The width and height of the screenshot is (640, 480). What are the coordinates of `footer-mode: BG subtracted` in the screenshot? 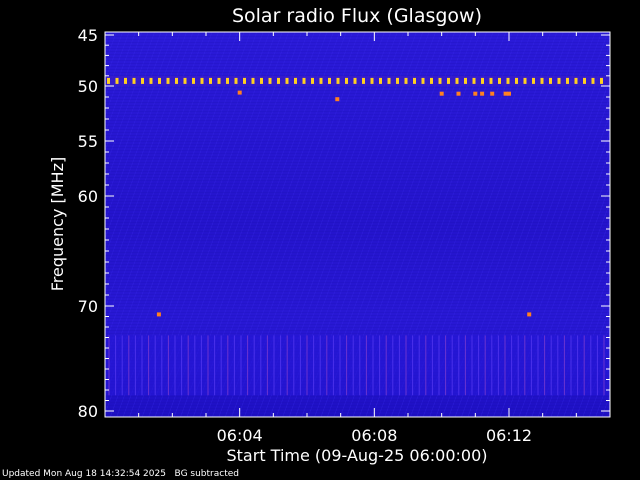 It's located at (206, 474).